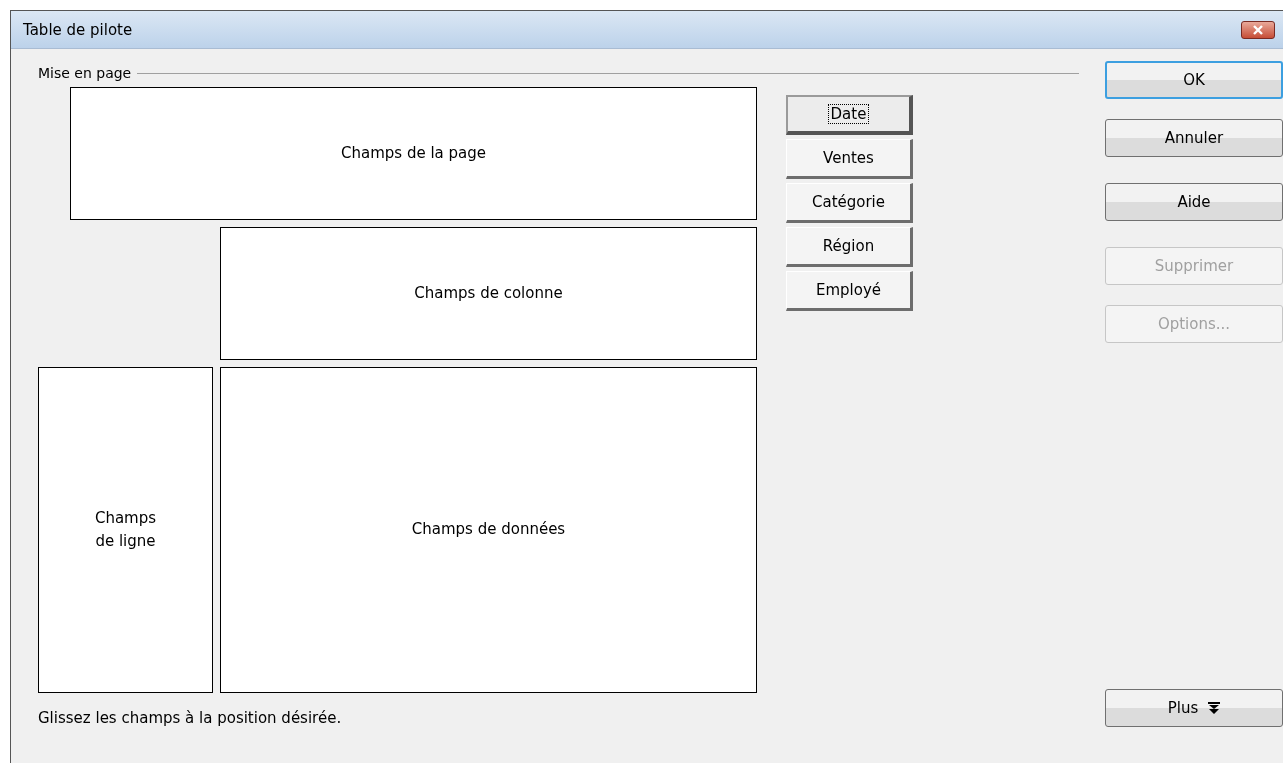 The width and height of the screenshot is (1283, 763). What do you see at coordinates (85, 73) in the screenshot?
I see `group-label: Mise en page` at bounding box center [85, 73].